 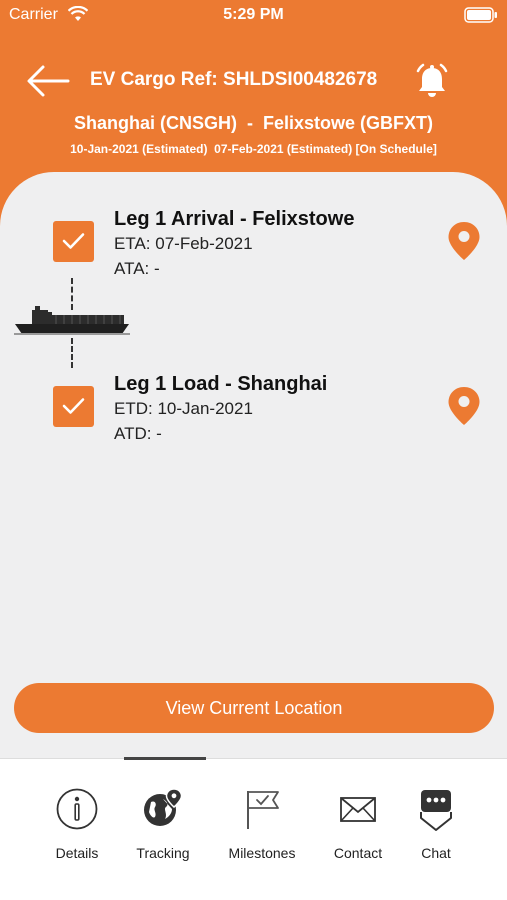 I want to click on tab-chat: Chat, so click(x=436, y=827).